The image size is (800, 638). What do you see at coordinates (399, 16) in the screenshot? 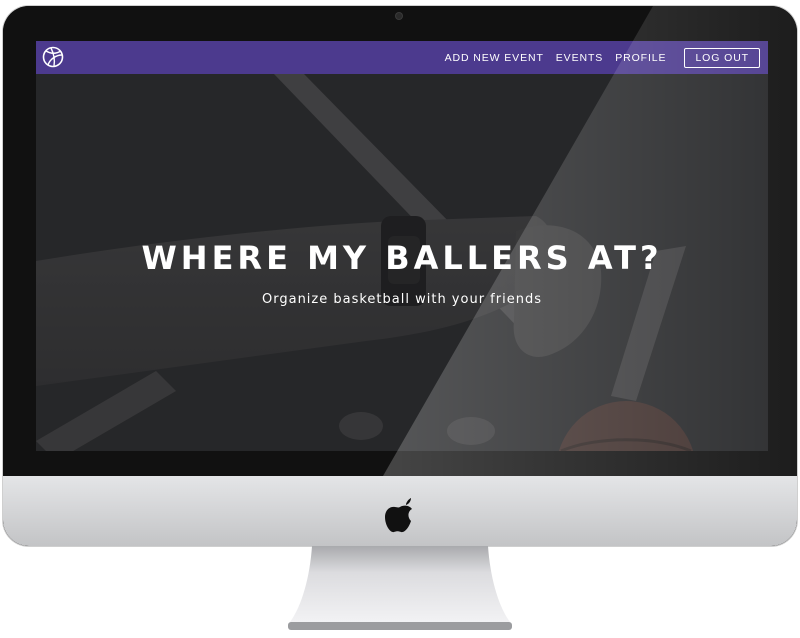
I see `camera-icon` at bounding box center [399, 16].